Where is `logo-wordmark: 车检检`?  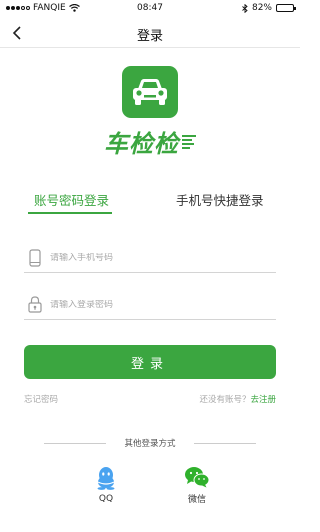
logo-wordmark: 车检检 is located at coordinates (150, 141).